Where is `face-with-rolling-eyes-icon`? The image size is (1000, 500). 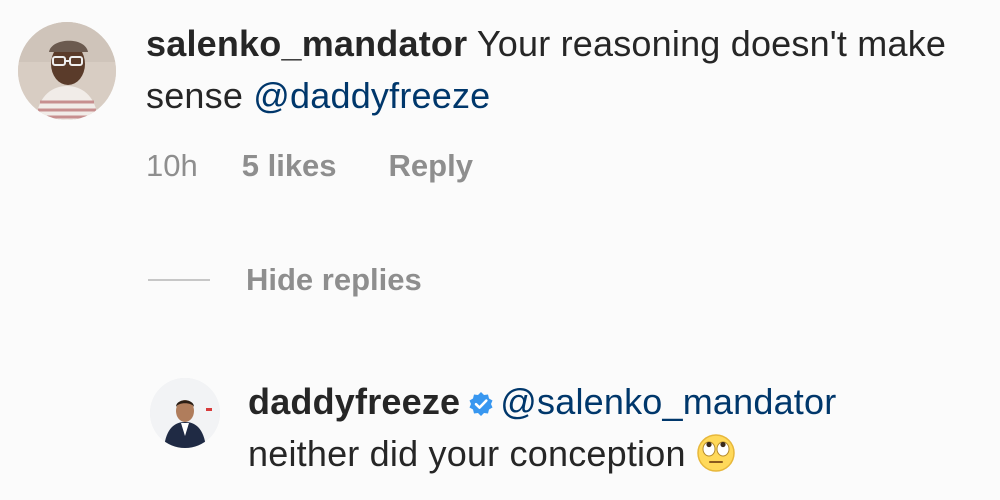
face-with-rolling-eyes-icon is located at coordinates (715, 453).